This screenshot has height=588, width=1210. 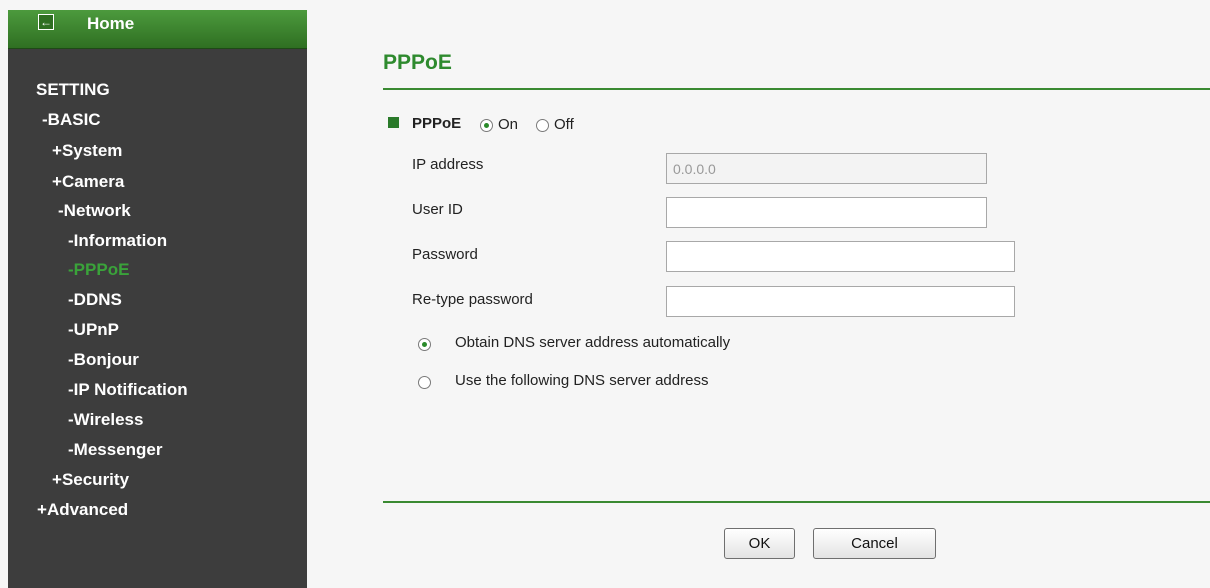 I want to click on sidebar-item-pppoe: -PPPoE, so click(x=98, y=270).